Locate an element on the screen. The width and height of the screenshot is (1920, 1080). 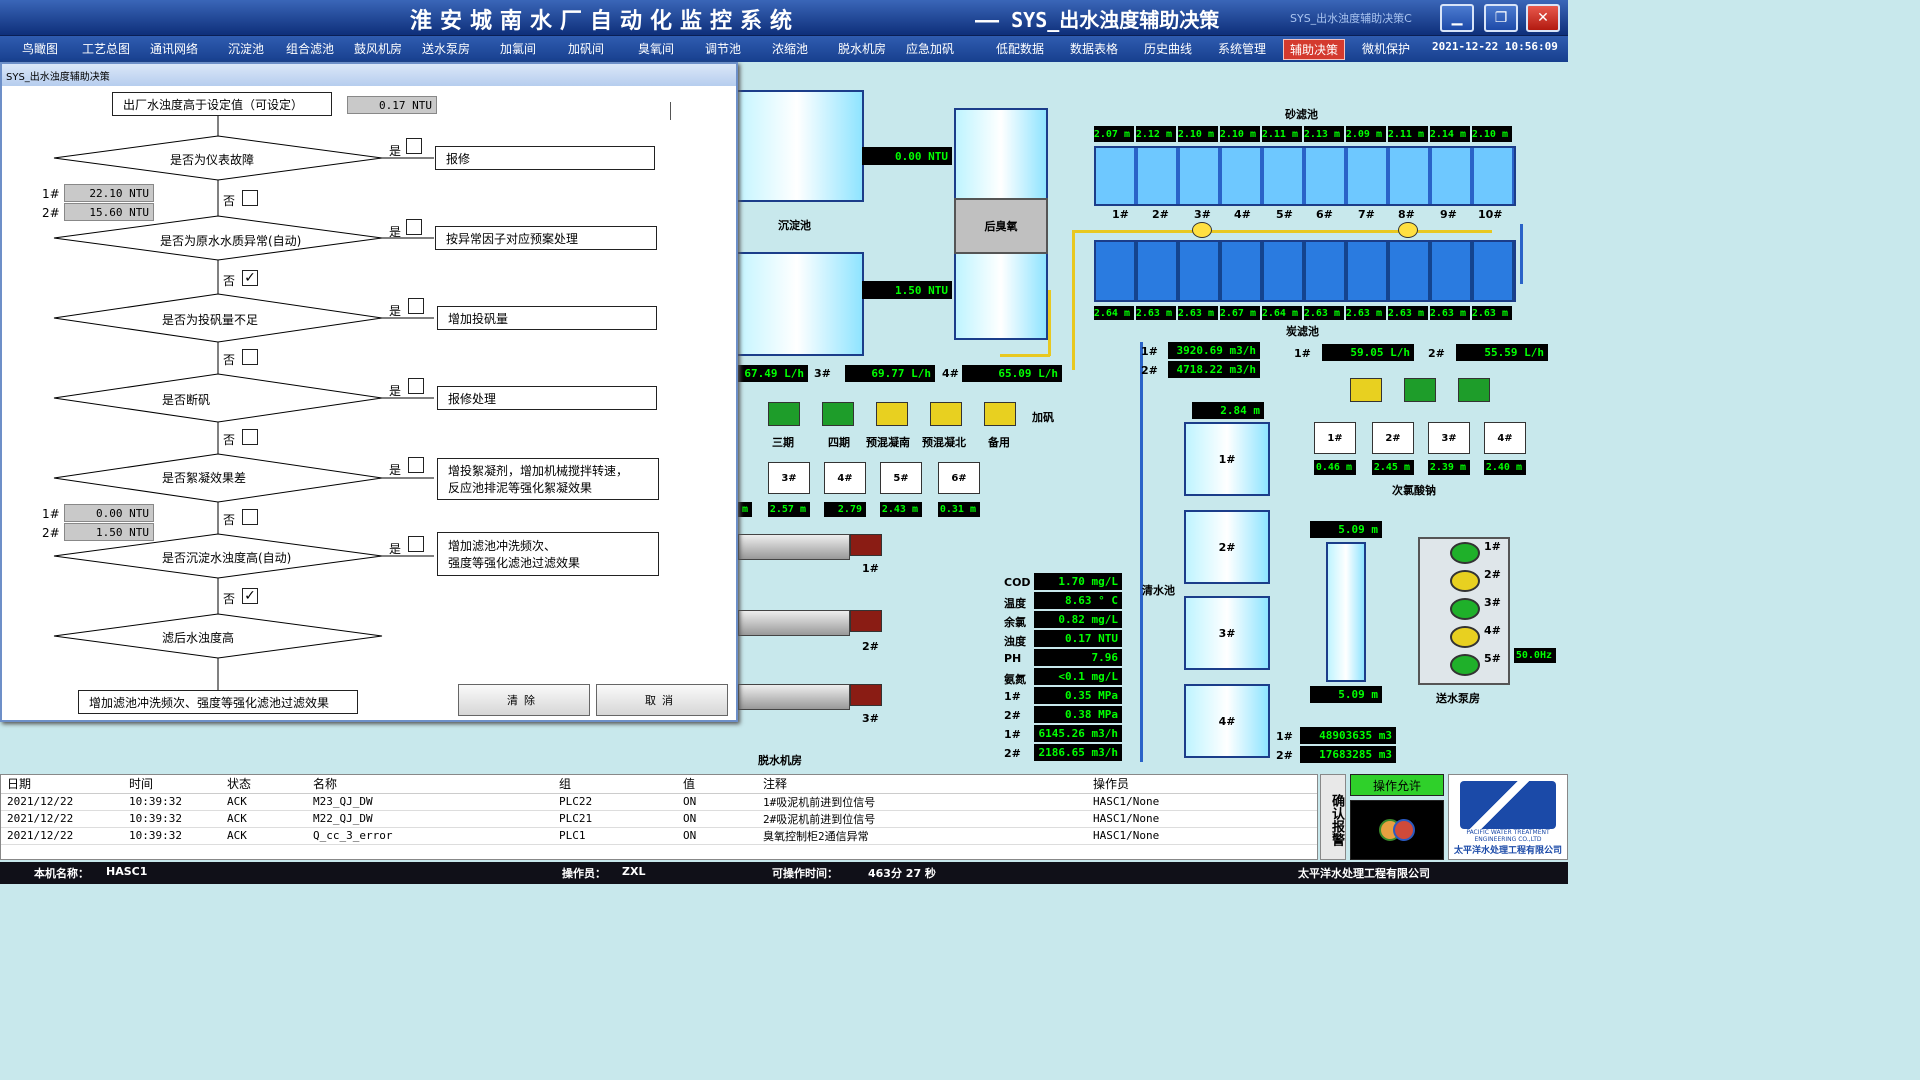
clear-button: 清除 is located at coordinates (524, 700).